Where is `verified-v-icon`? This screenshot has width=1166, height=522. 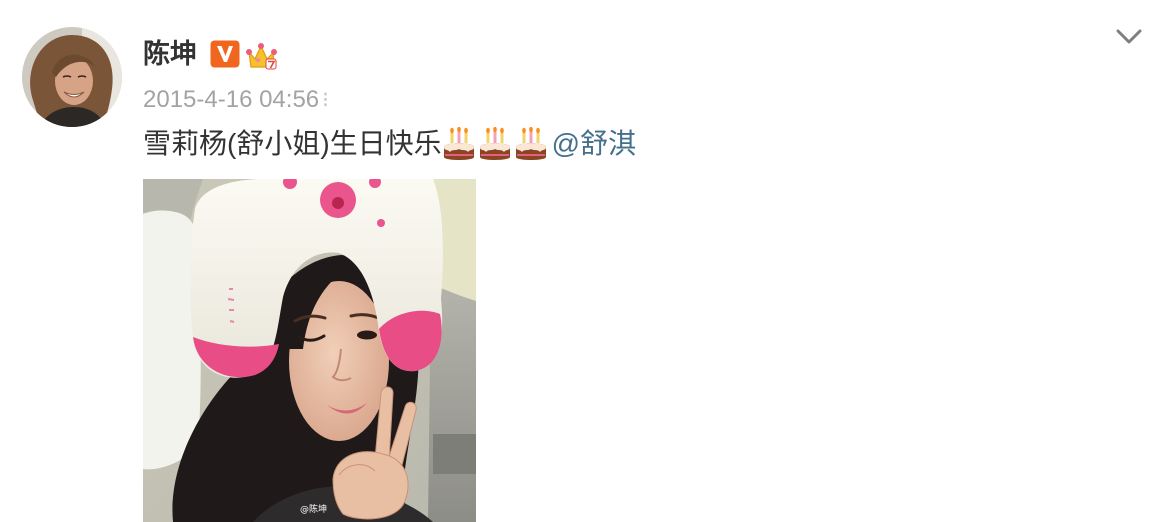 verified-v-icon is located at coordinates (225, 54).